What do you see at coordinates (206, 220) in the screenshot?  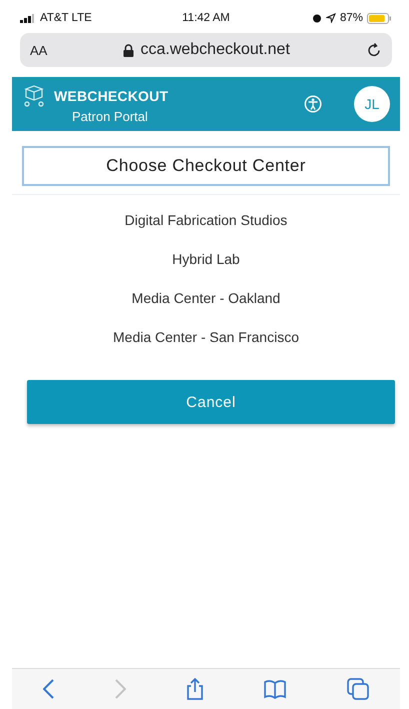 I see `center-link: Digital Fabrication Studios` at bounding box center [206, 220].